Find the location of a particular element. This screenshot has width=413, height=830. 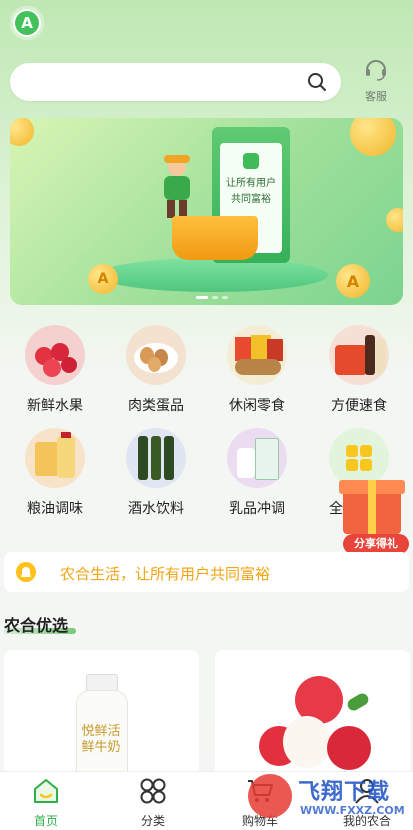

banner-stage is located at coordinates (213, 275).